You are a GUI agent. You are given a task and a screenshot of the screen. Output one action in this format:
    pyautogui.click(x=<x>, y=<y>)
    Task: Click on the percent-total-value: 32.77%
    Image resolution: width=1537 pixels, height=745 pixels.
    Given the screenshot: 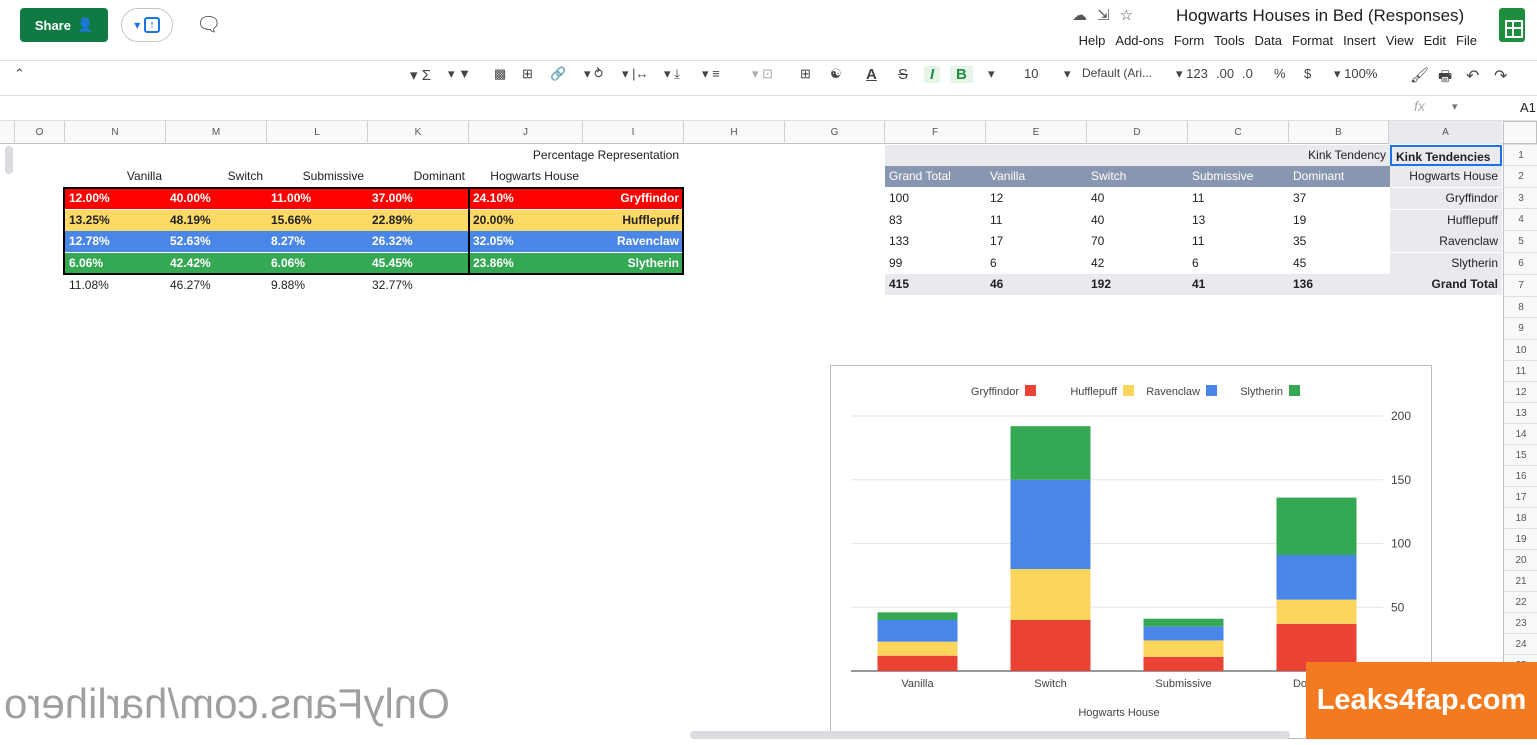 What is the action you would take?
    pyautogui.click(x=418, y=285)
    